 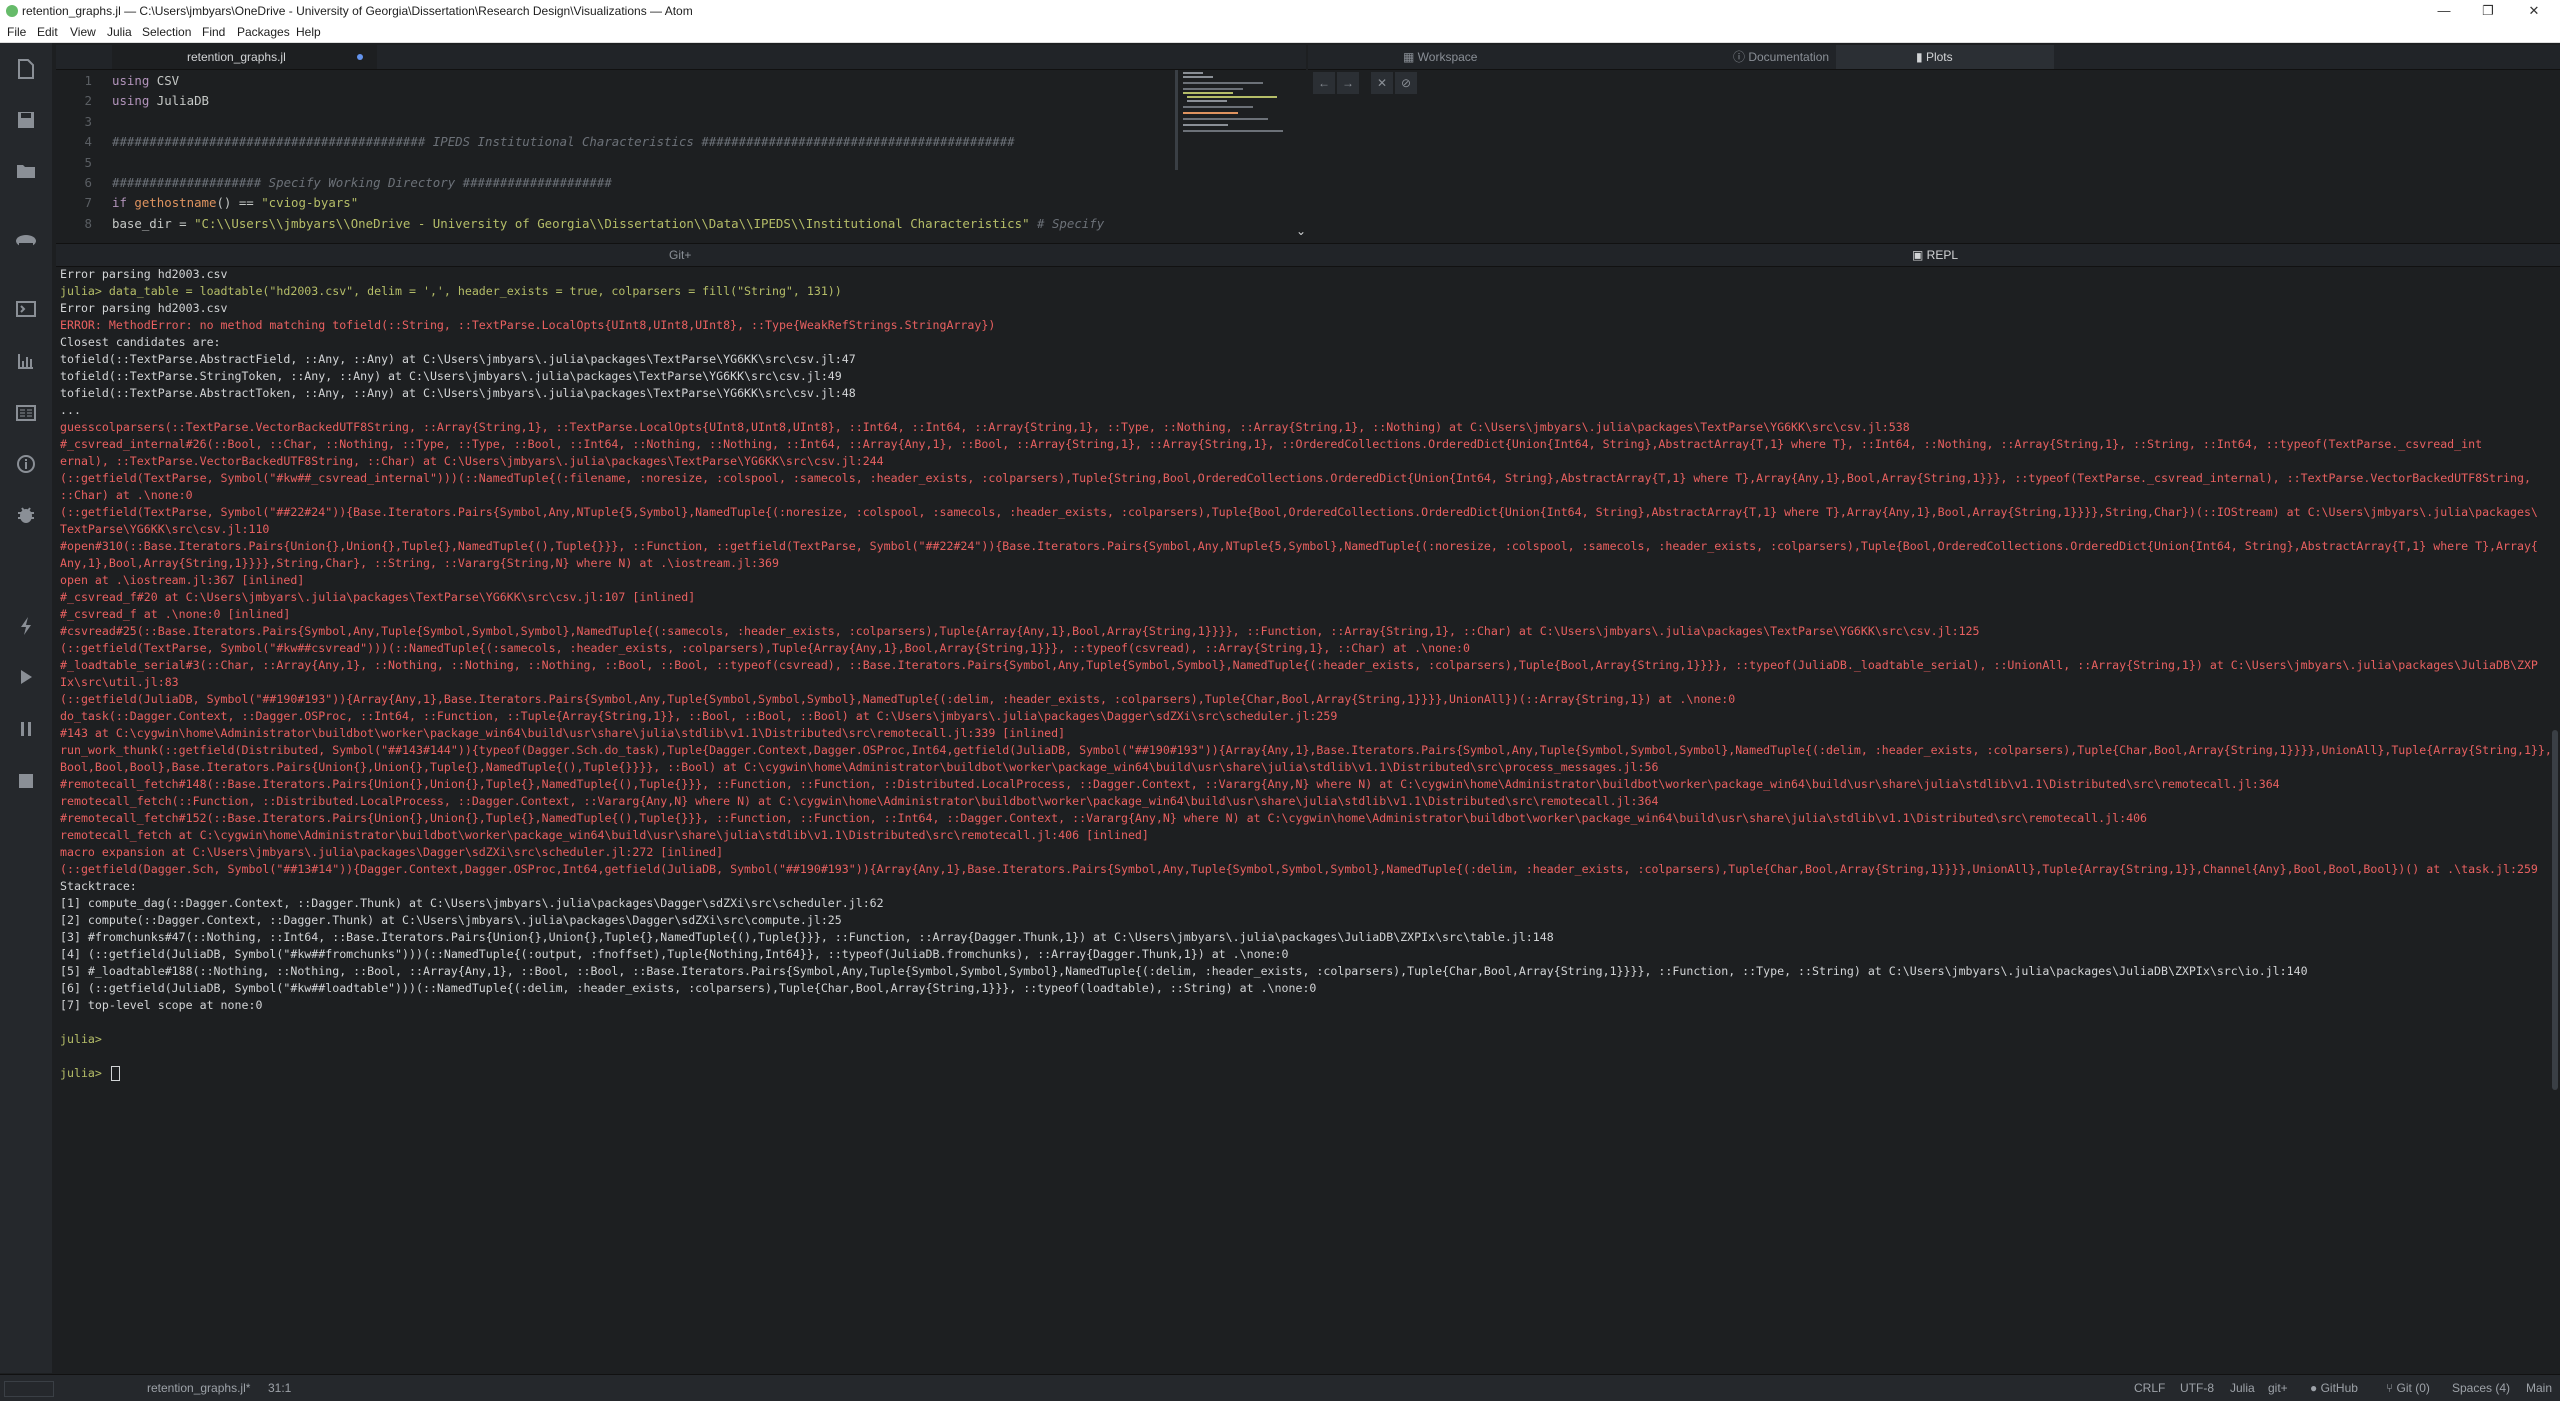 I want to click on stop-icon, so click(x=26, y=781).